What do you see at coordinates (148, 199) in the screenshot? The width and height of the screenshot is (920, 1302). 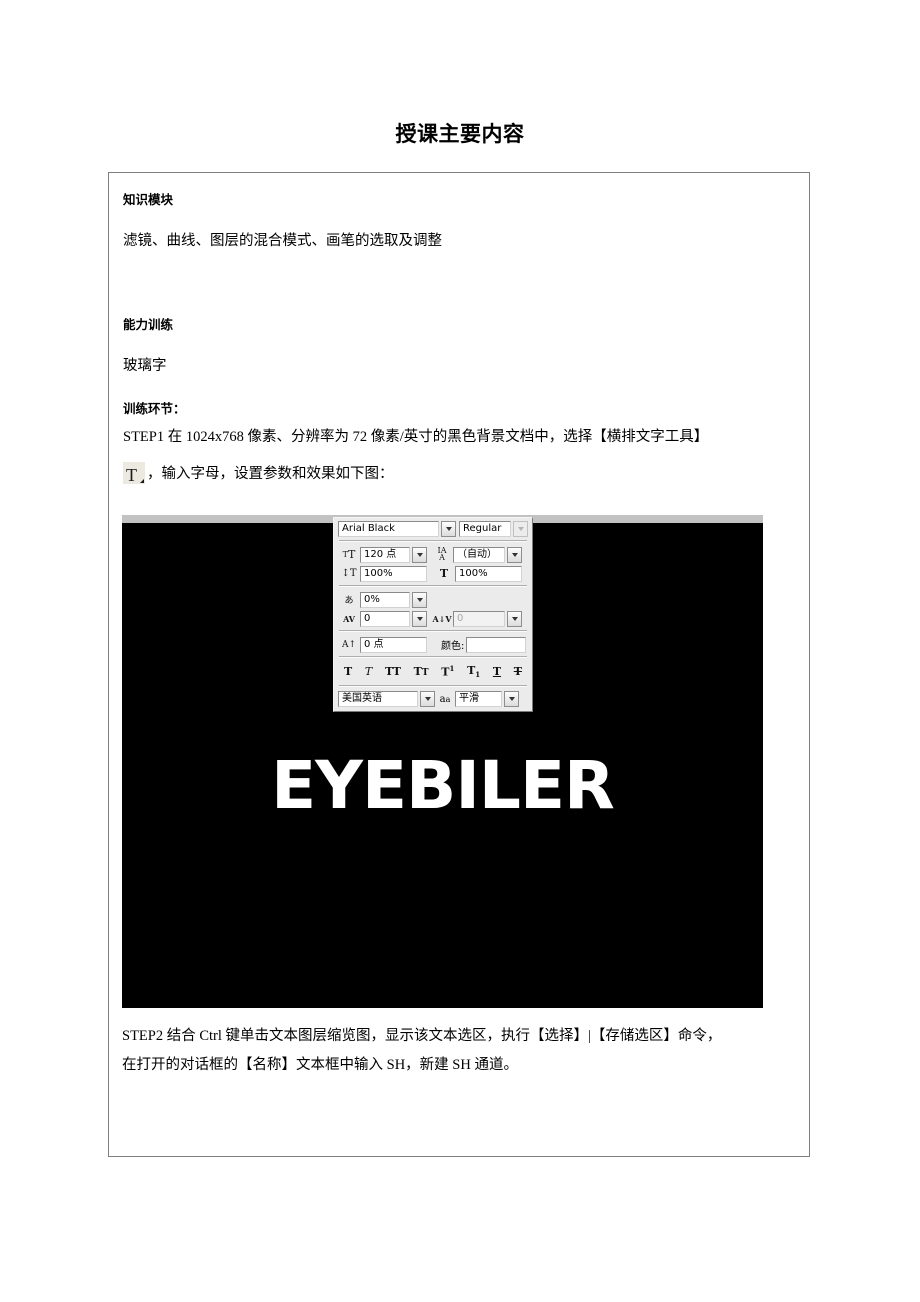 I see `knowledge-module-heading: 知识模块` at bounding box center [148, 199].